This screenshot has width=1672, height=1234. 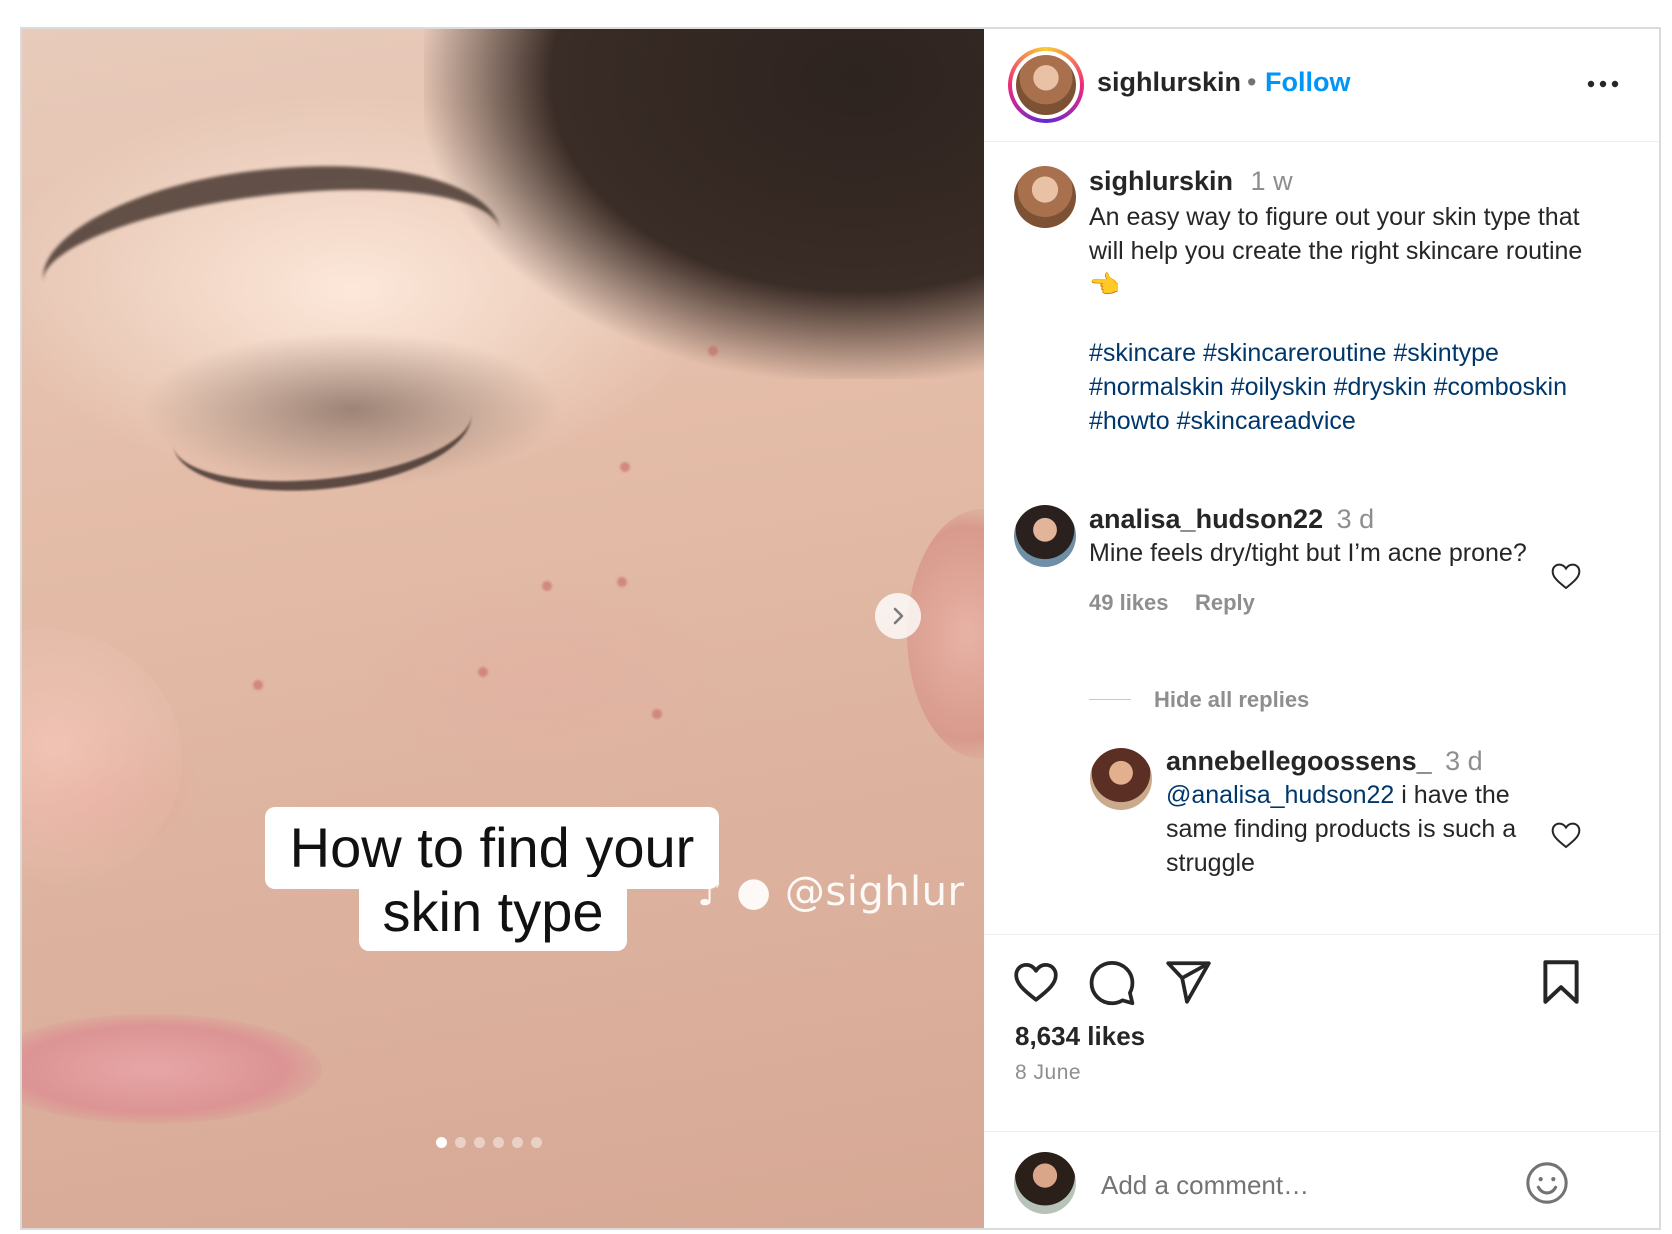 I want to click on more-icon, so click(x=1603, y=84).